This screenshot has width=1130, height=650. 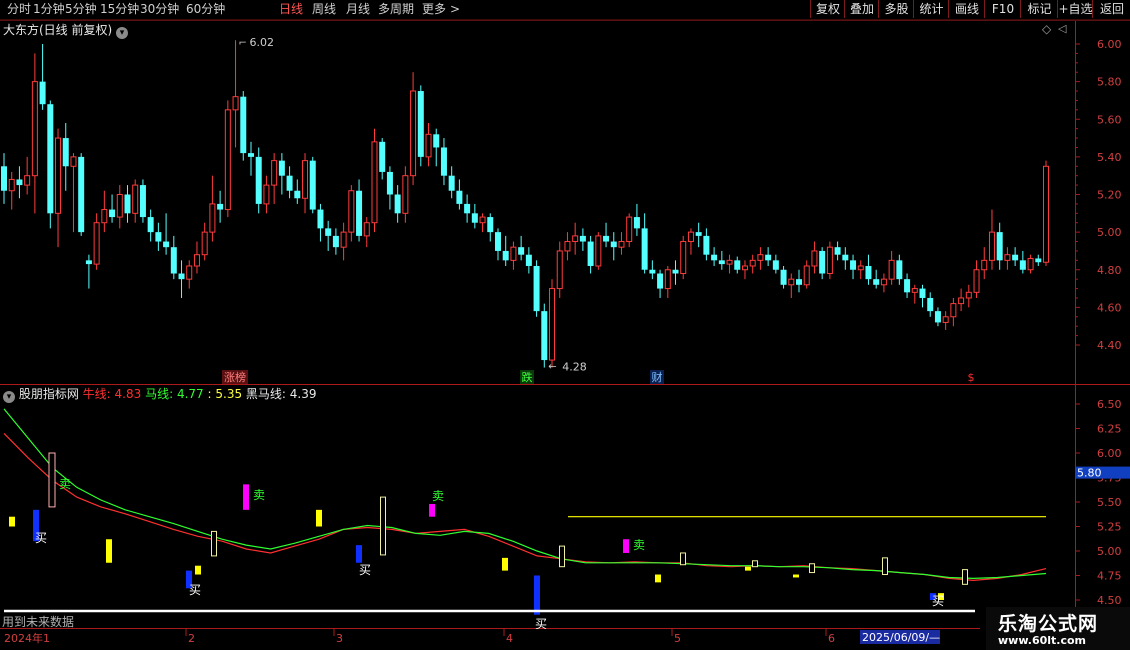 What do you see at coordinates (432, 510) in the screenshot?
I see `signal-bar-magenta` at bounding box center [432, 510].